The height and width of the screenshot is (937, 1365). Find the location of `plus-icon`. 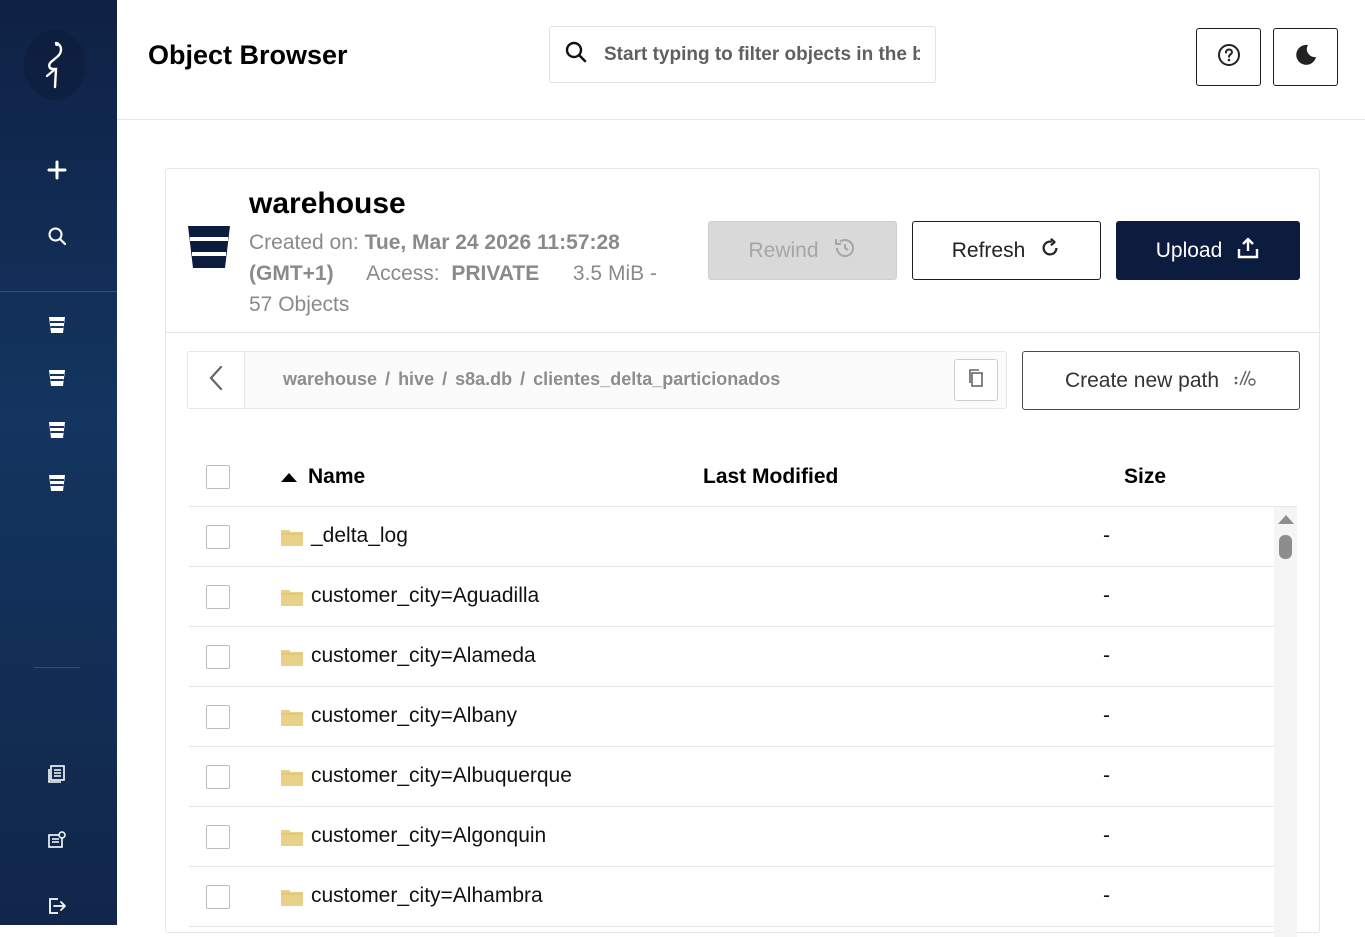

plus-icon is located at coordinates (57, 170).